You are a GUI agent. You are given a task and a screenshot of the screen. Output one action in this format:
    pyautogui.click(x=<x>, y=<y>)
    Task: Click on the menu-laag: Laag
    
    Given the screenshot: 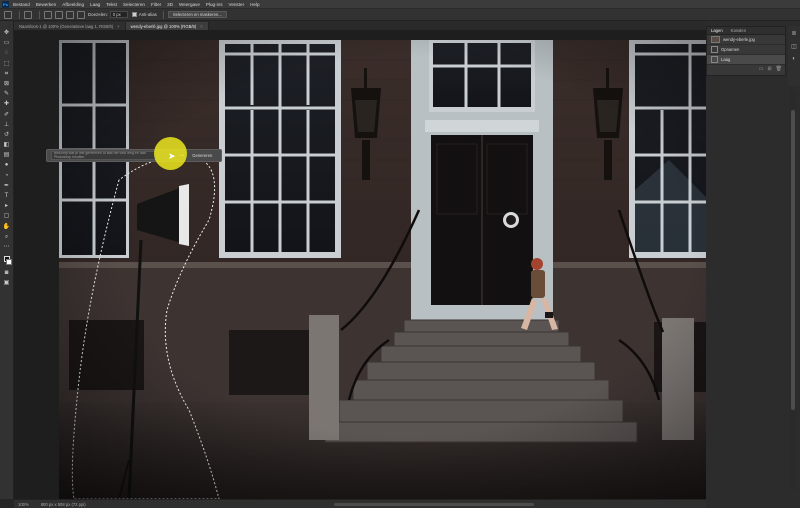 What is the action you would take?
    pyautogui.click(x=95, y=4)
    